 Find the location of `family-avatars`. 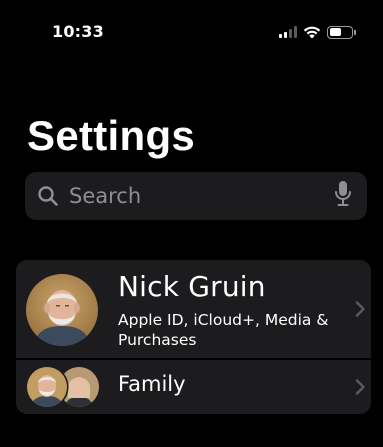

family-avatars is located at coordinates (62, 387).